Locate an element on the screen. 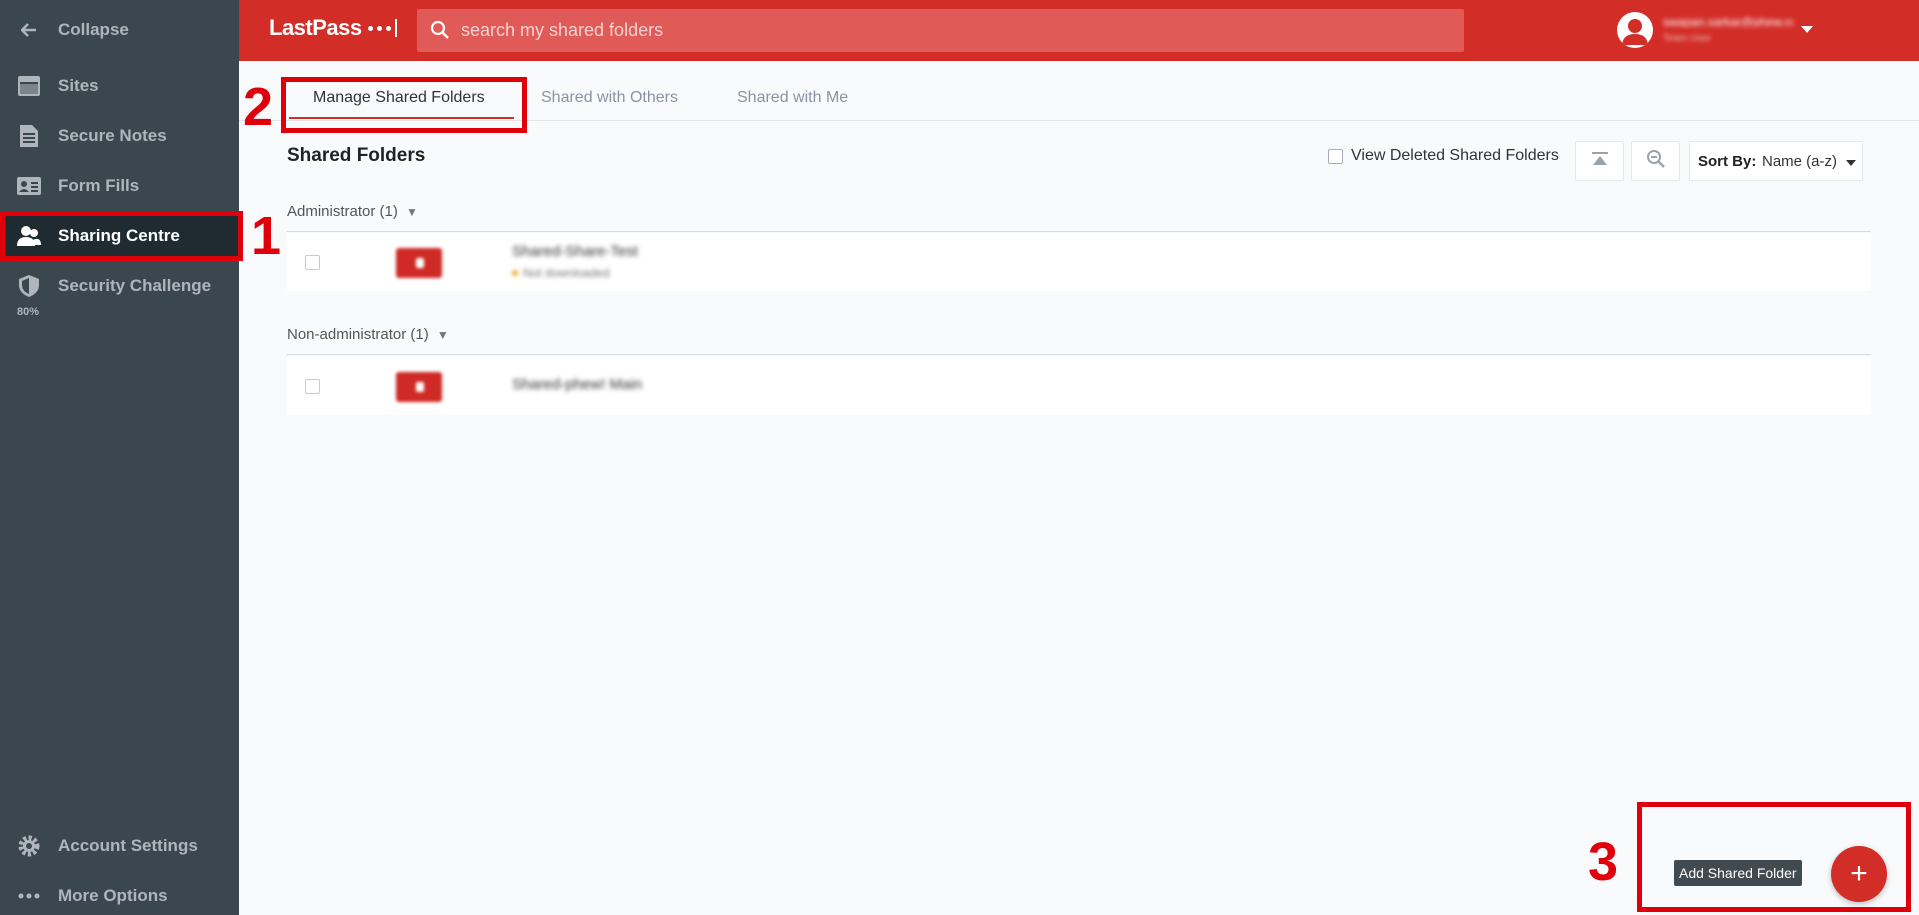 This screenshot has width=1919, height=915. sidebar-item-form-fills: Form Fills is located at coordinates (119, 186).